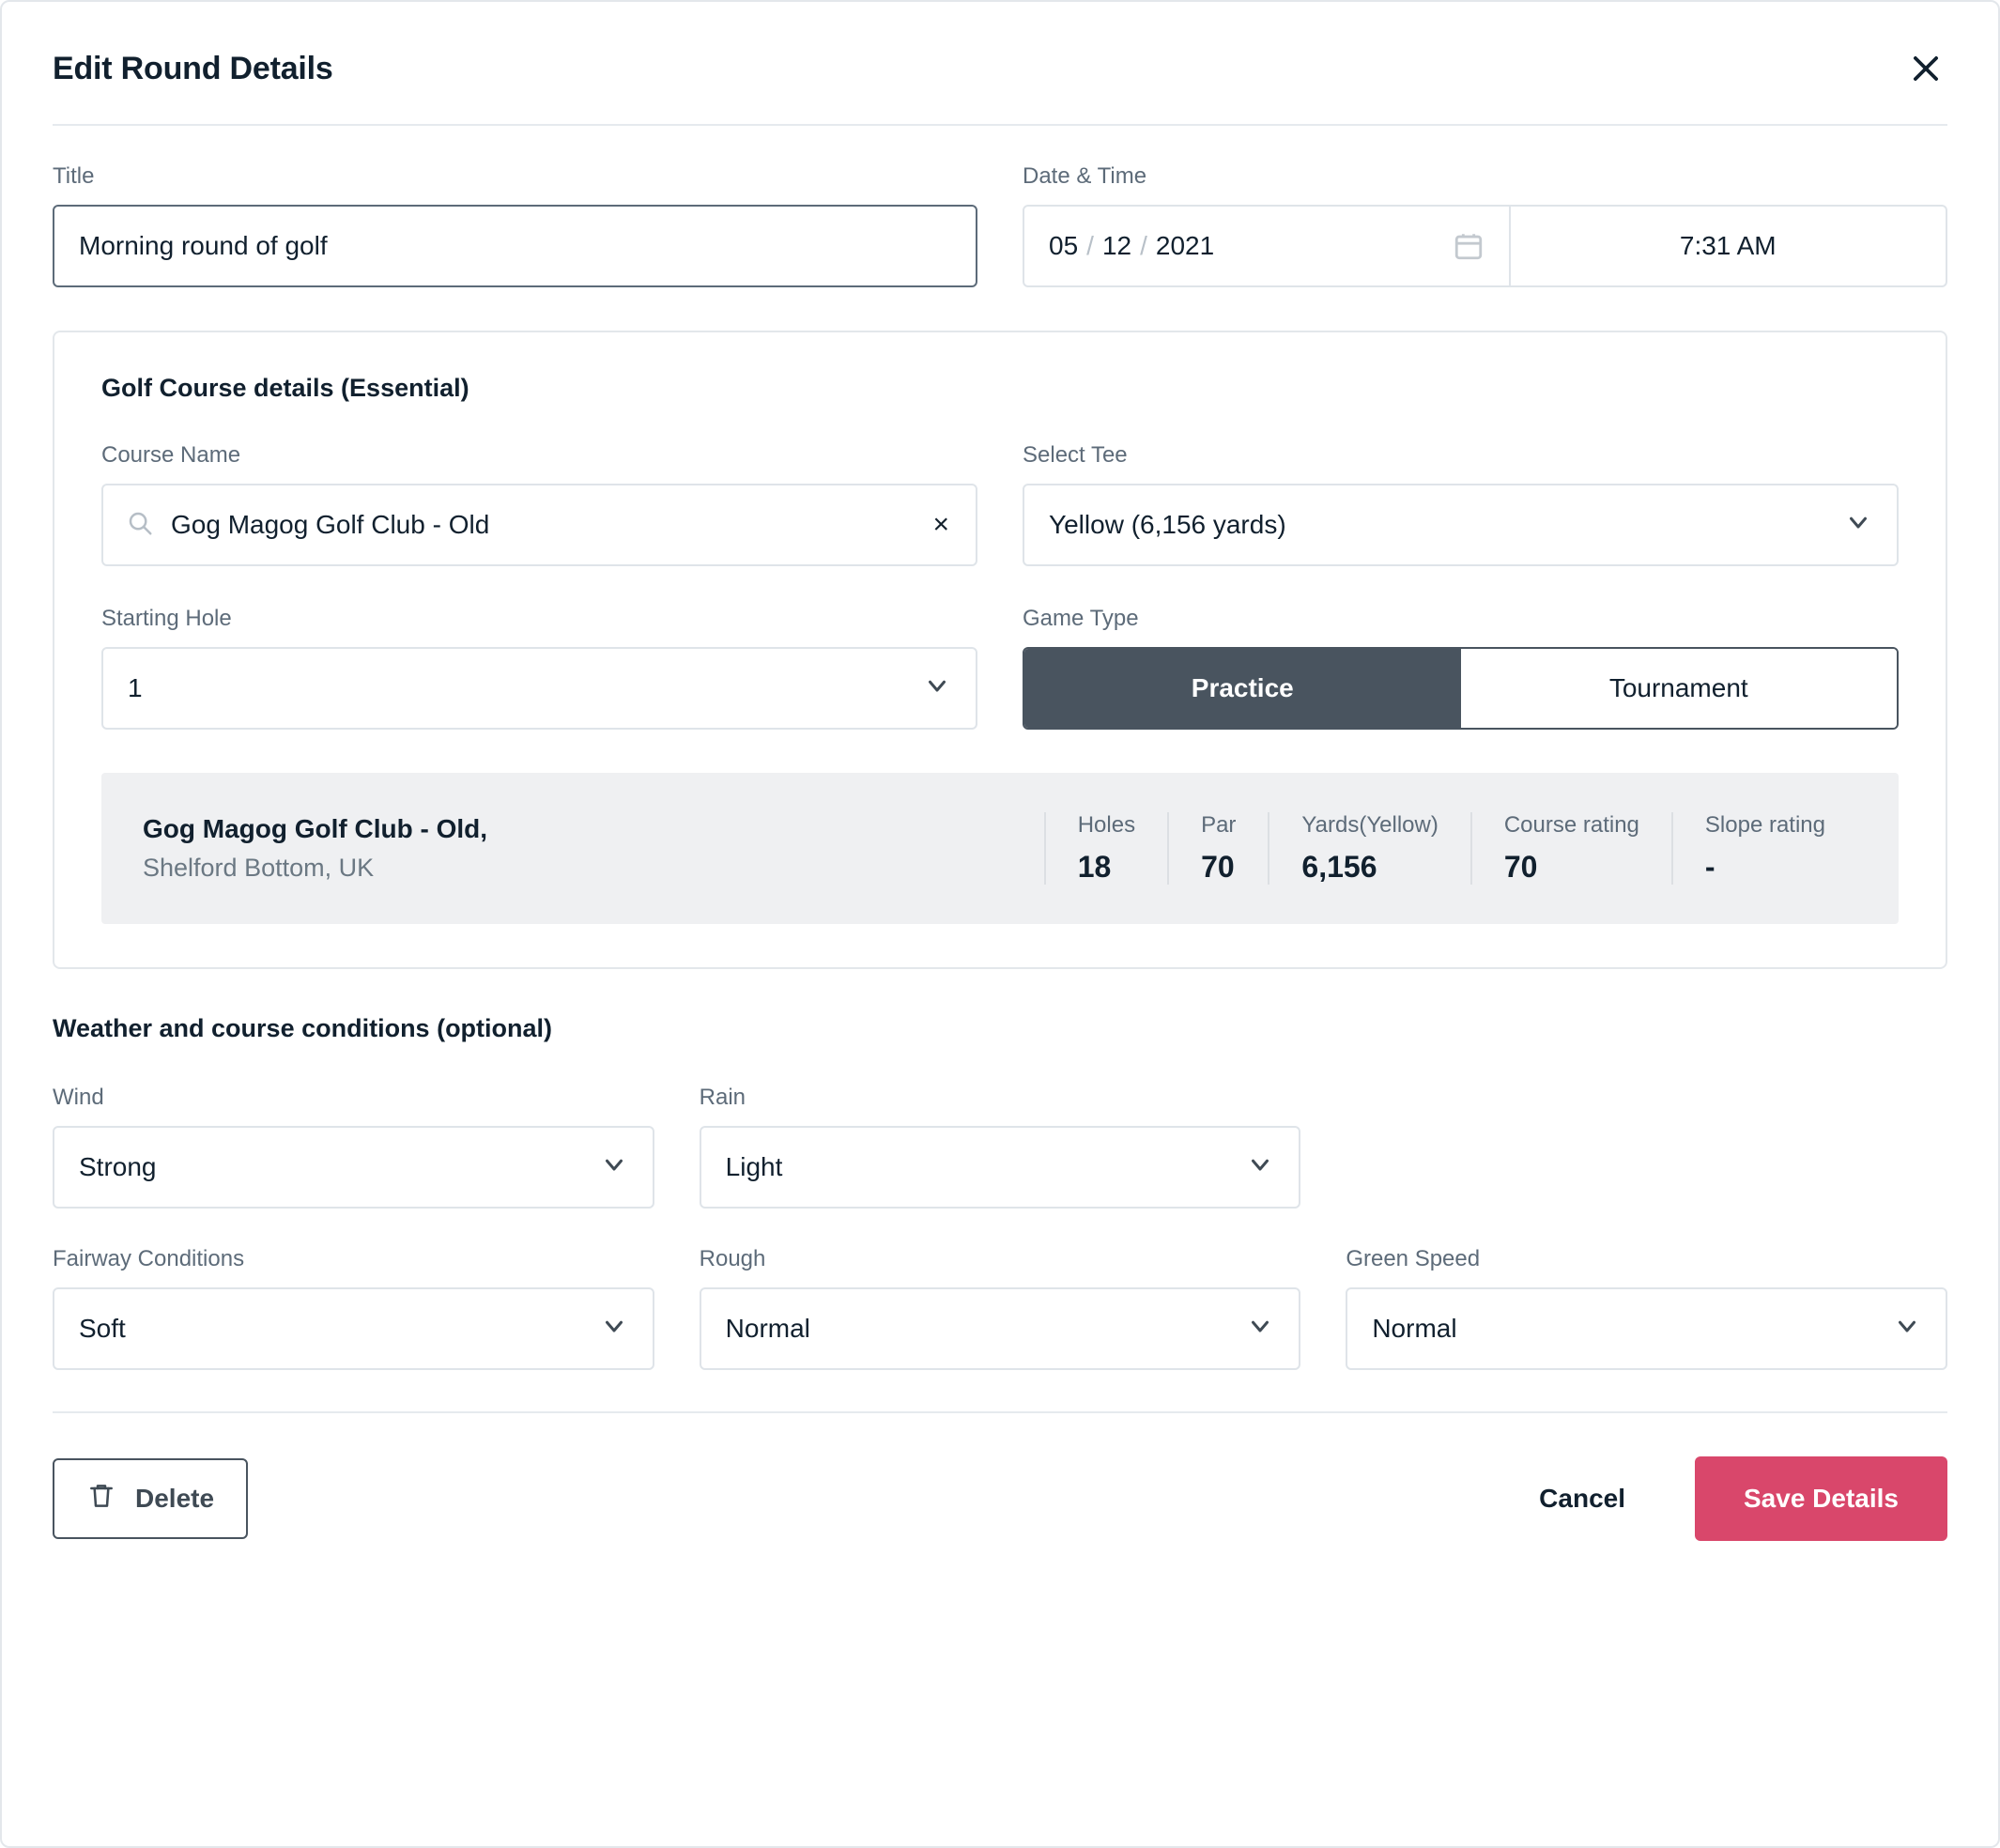  Describe the element at coordinates (1570, 848) in the screenshot. I see `stat-course-rating: Course rating 70` at that location.